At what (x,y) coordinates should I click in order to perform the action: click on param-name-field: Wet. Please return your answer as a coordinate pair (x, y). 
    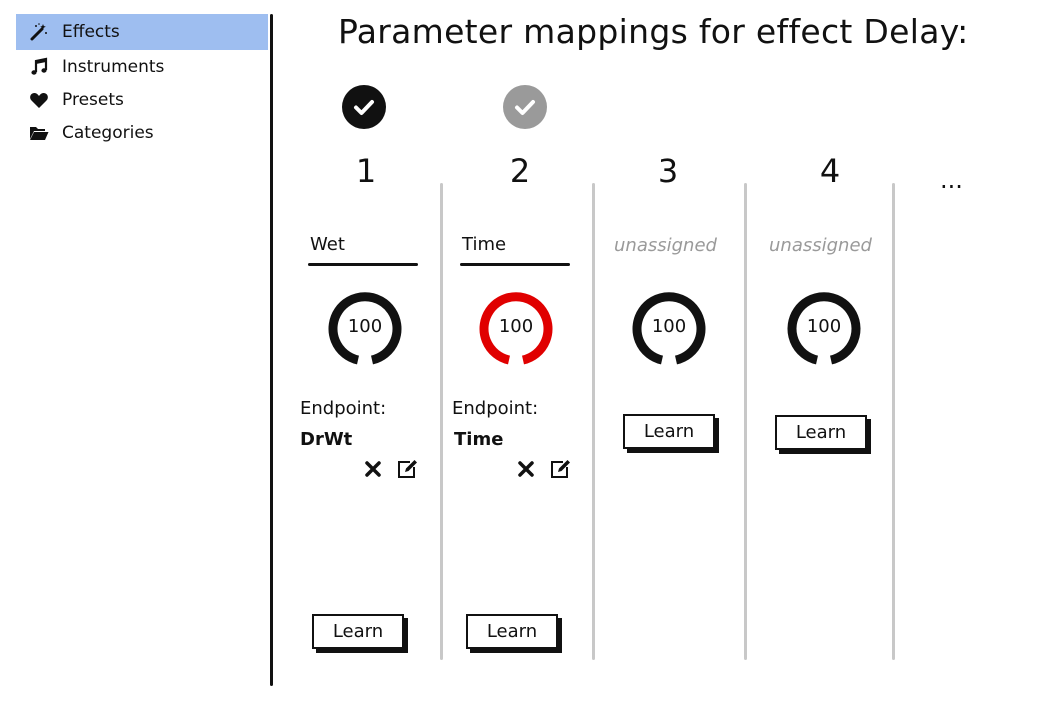
    Looking at the image, I should click on (327, 244).